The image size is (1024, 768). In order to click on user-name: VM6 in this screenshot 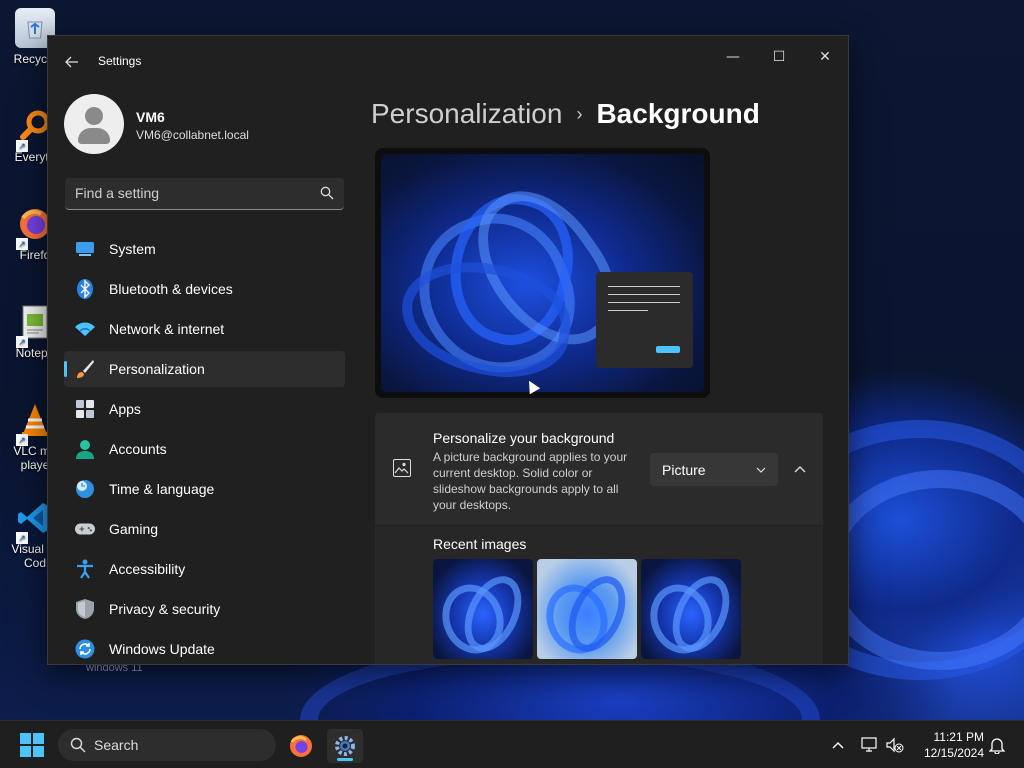, I will do `click(150, 117)`.